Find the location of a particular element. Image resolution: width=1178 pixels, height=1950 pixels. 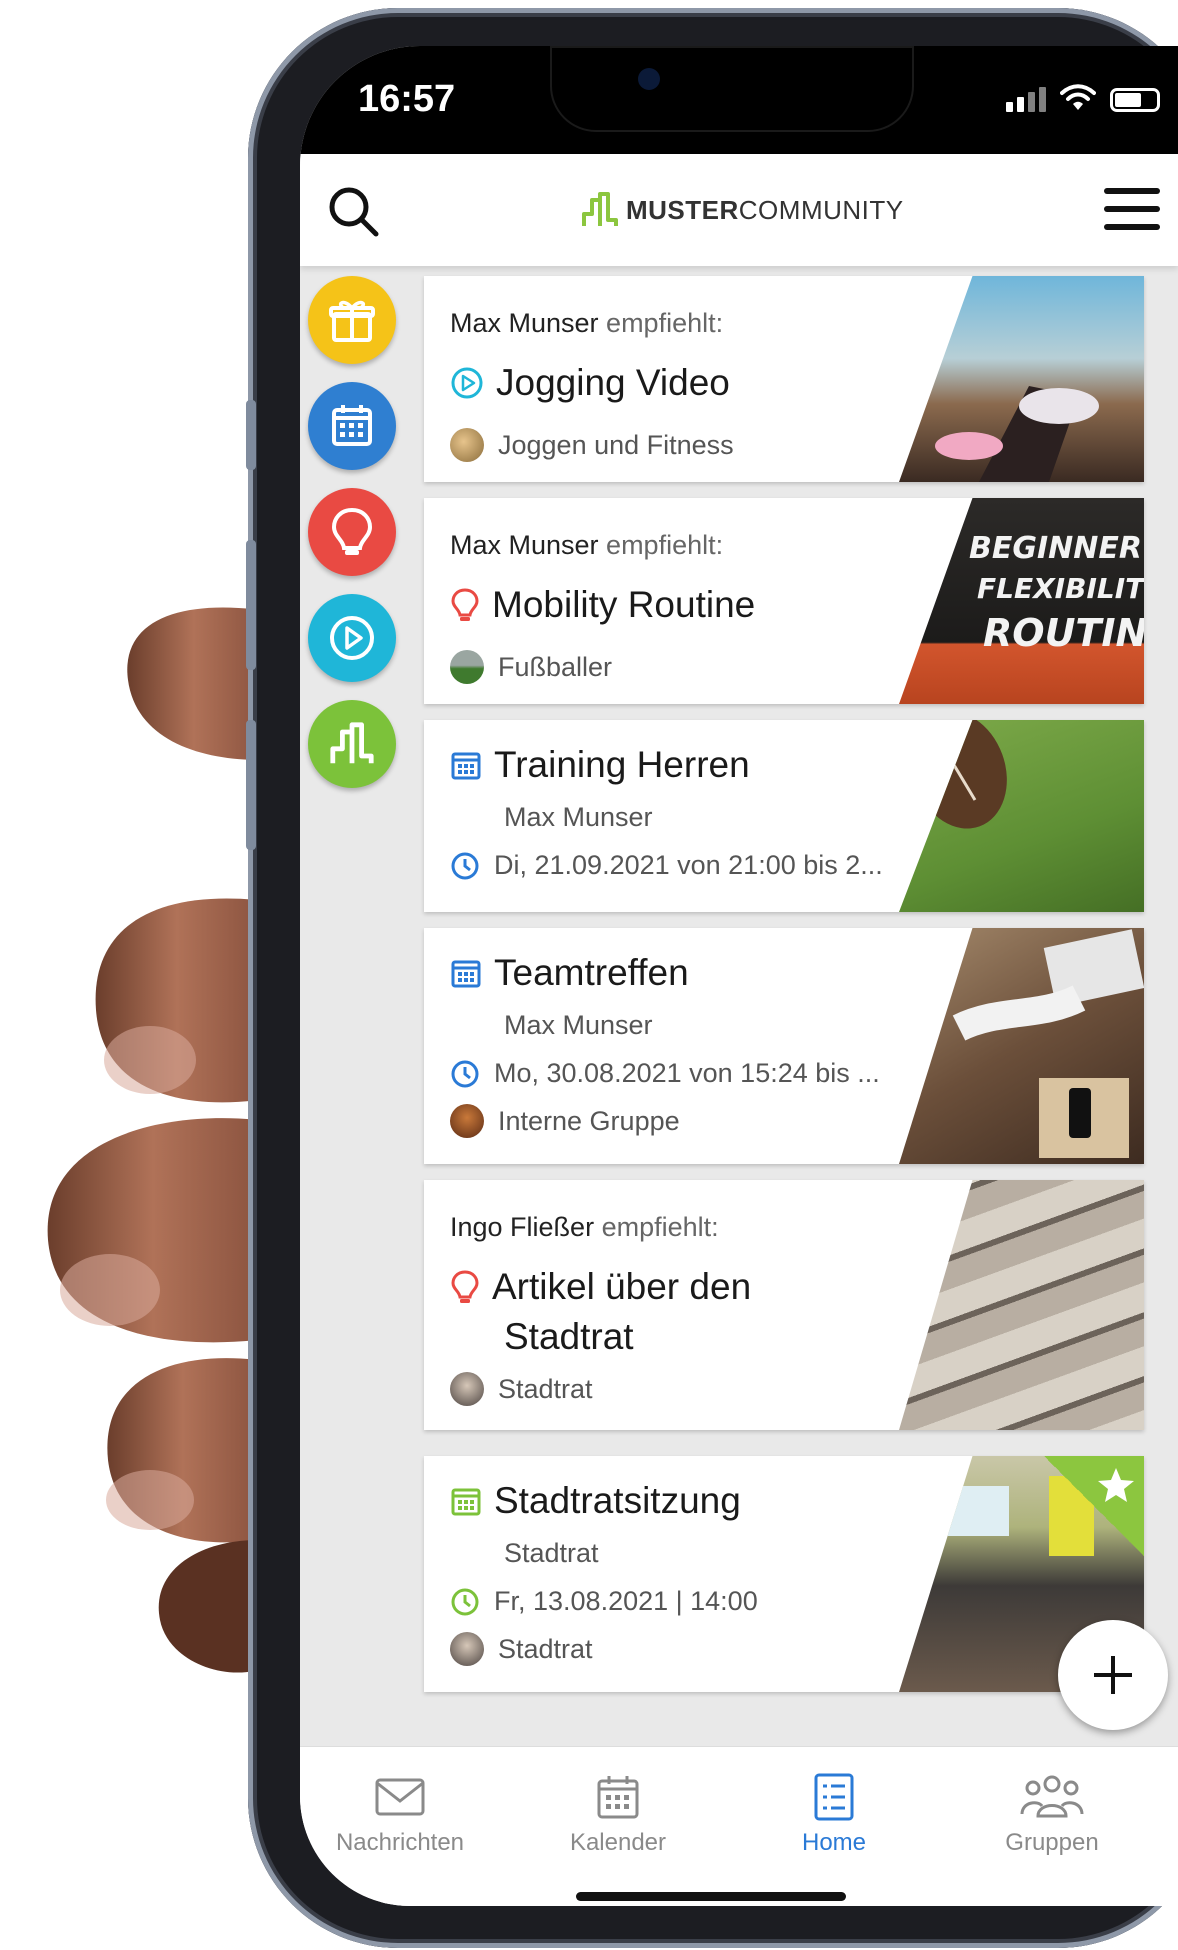

card-recommender: Ingo Fließer empfiehlt: is located at coordinates (584, 1227).